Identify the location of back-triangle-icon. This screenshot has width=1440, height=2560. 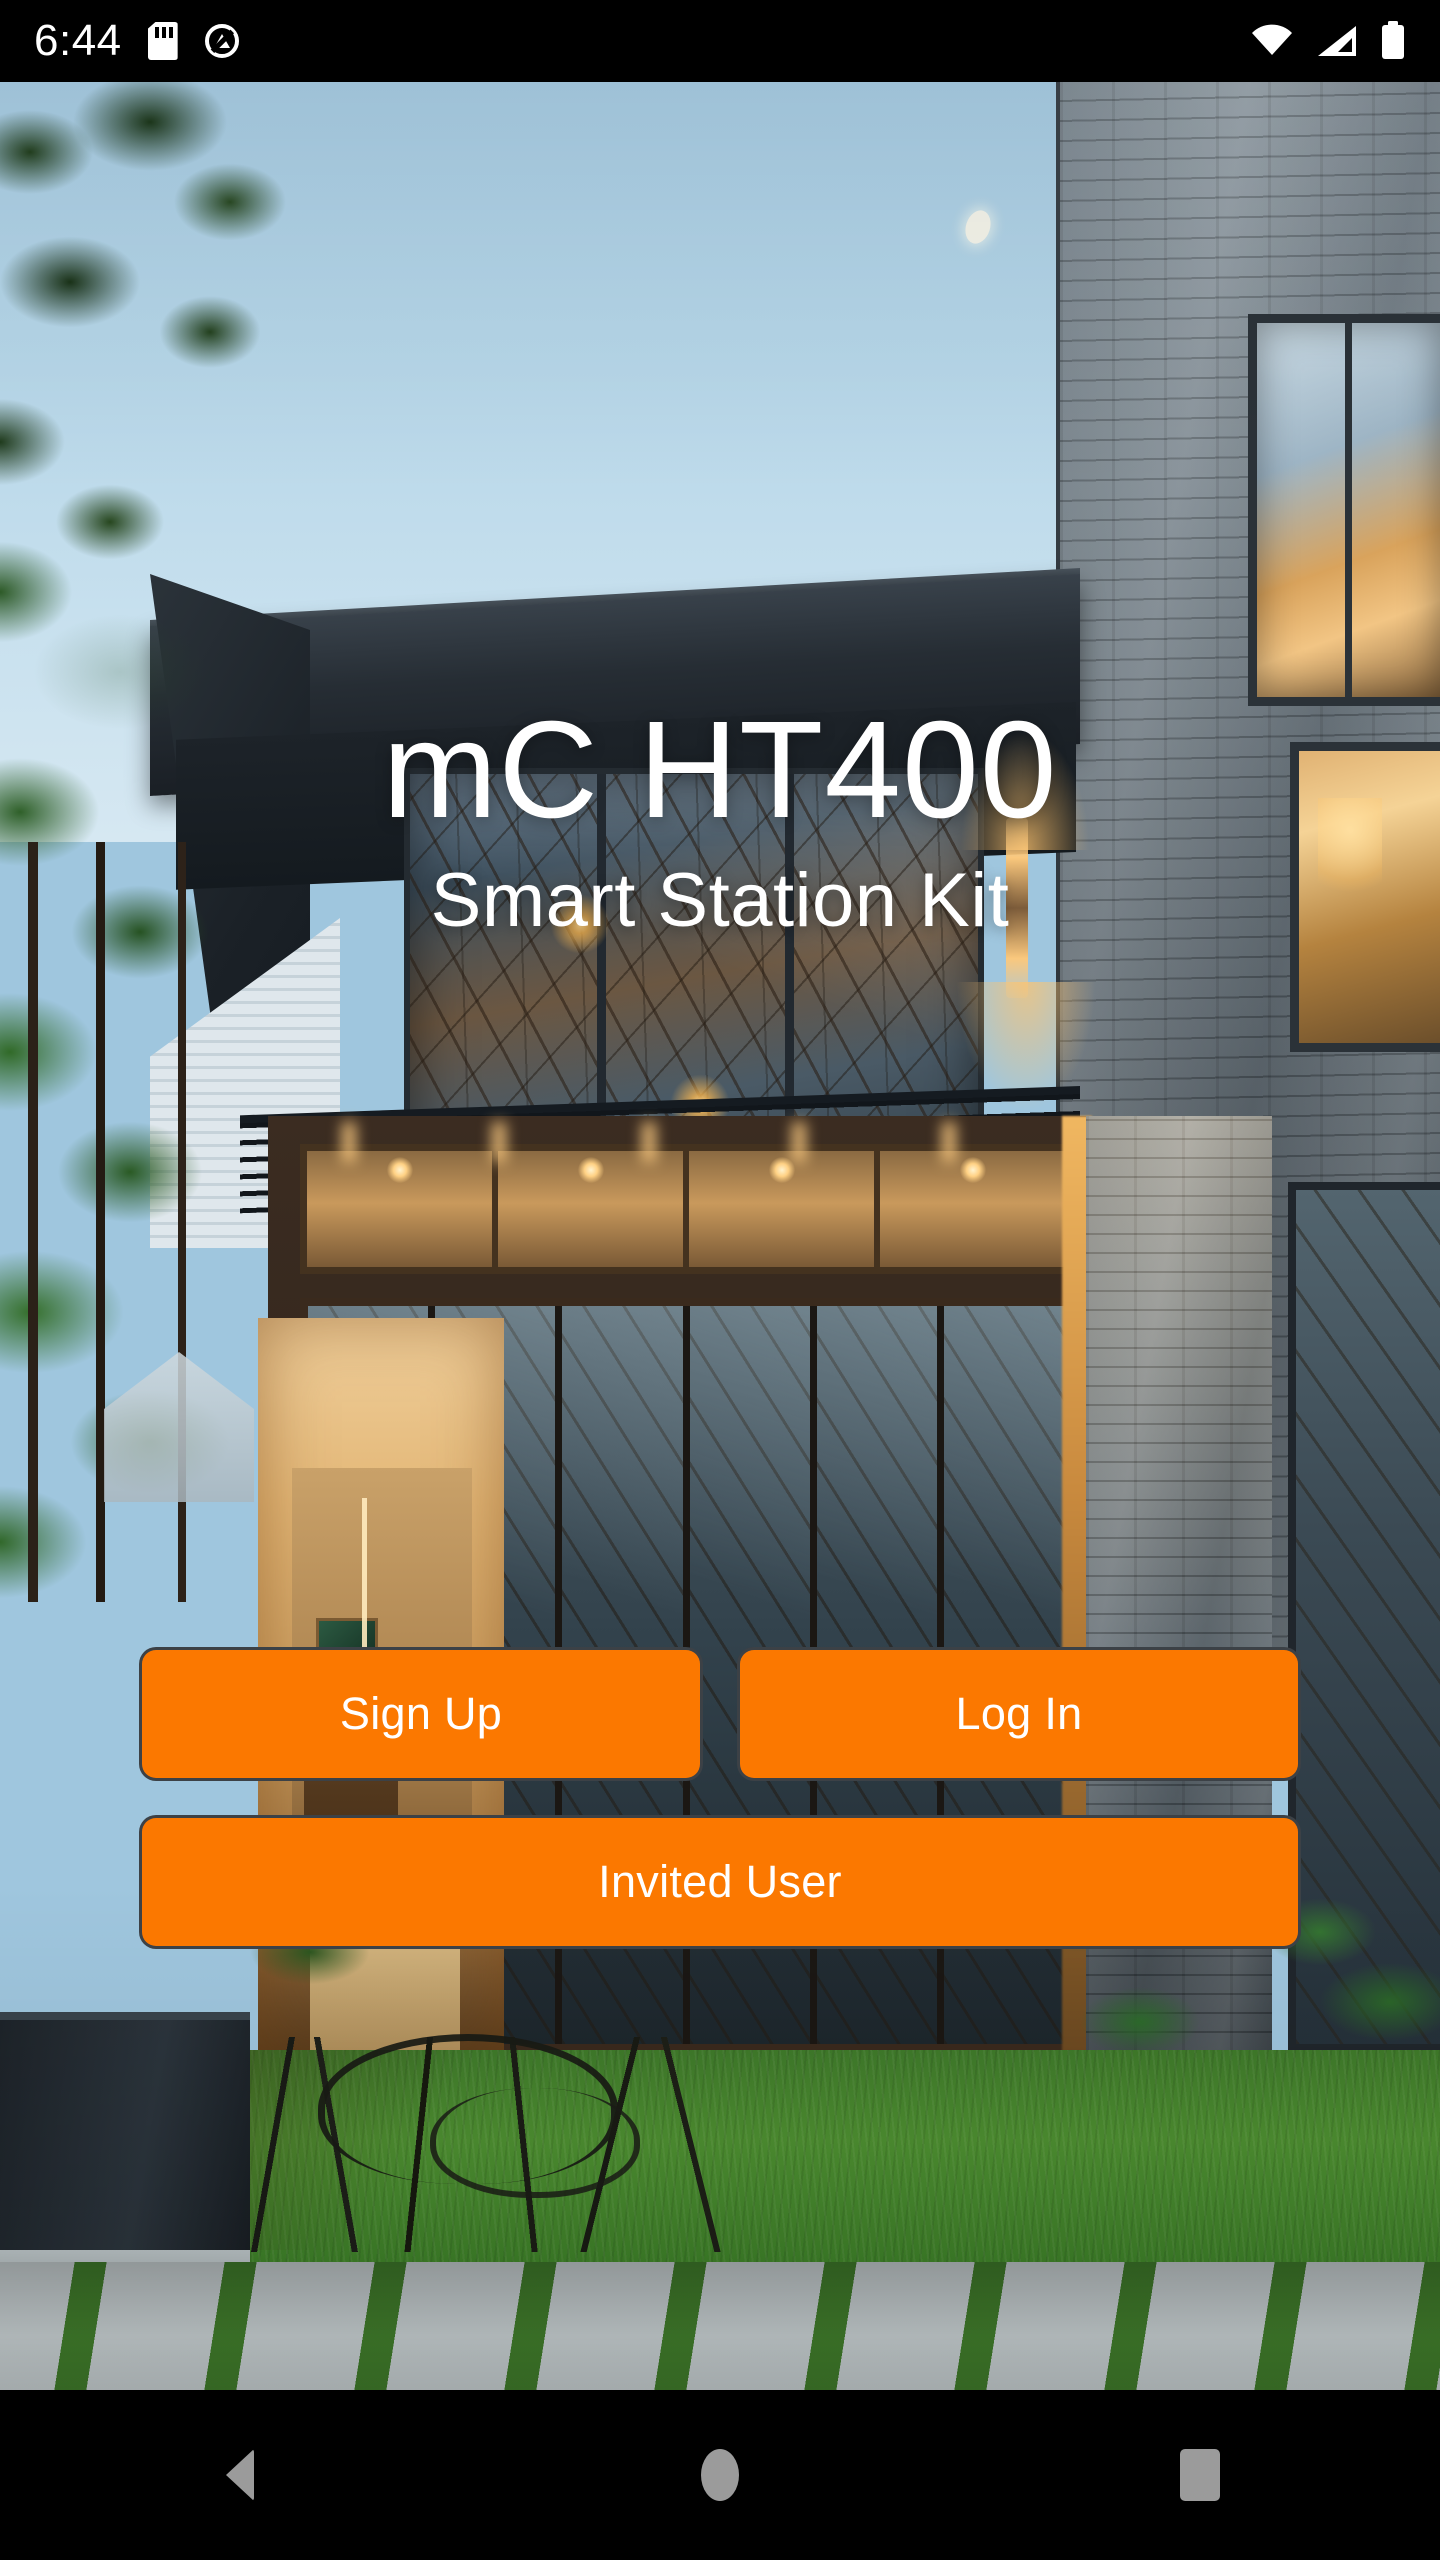
(240, 2475).